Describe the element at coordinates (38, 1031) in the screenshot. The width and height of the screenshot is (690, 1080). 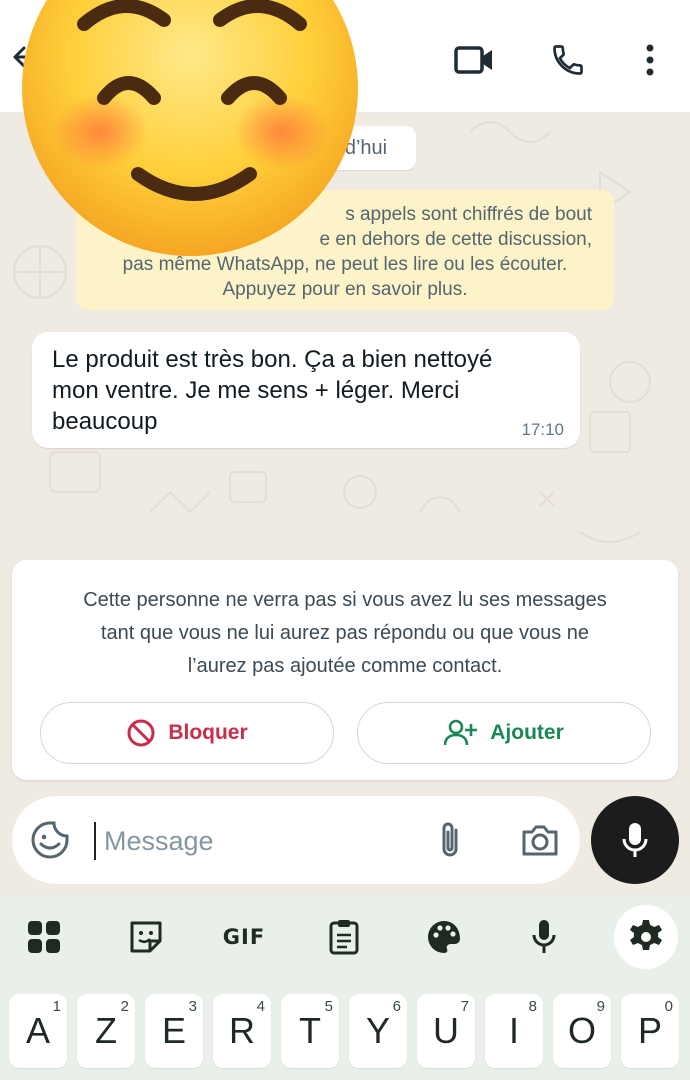
I see `key-a: 1A` at that location.